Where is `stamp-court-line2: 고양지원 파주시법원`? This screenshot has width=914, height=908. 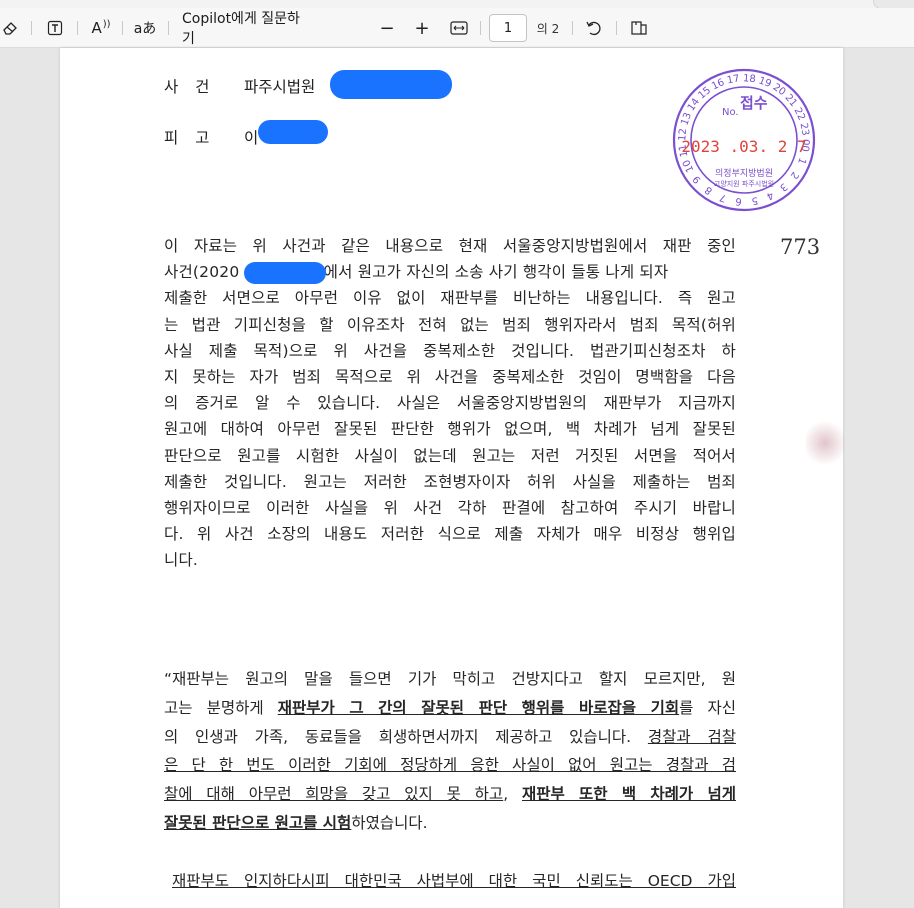
stamp-court-line2: 고양지원 파주시법원 is located at coordinates (744, 183).